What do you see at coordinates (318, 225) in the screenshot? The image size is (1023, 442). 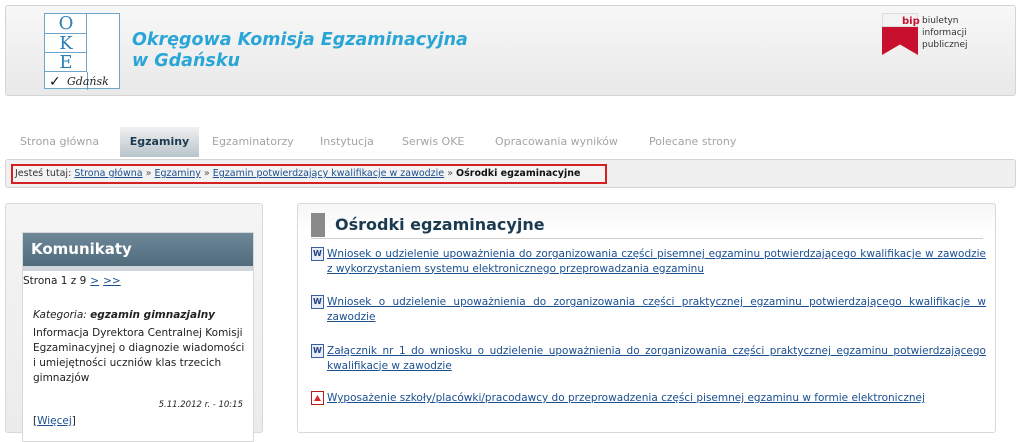 I see `title-marker` at bounding box center [318, 225].